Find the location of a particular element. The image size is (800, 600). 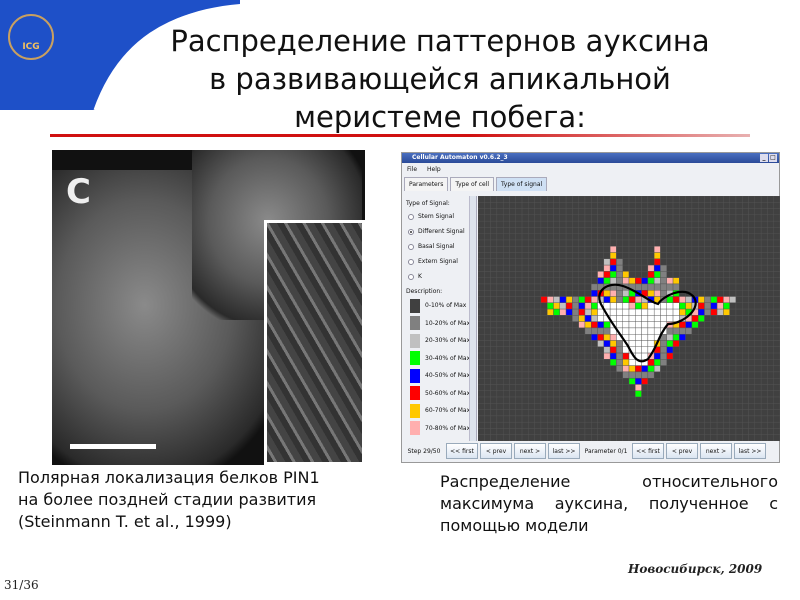

menu-file: File is located at coordinates (412, 169).